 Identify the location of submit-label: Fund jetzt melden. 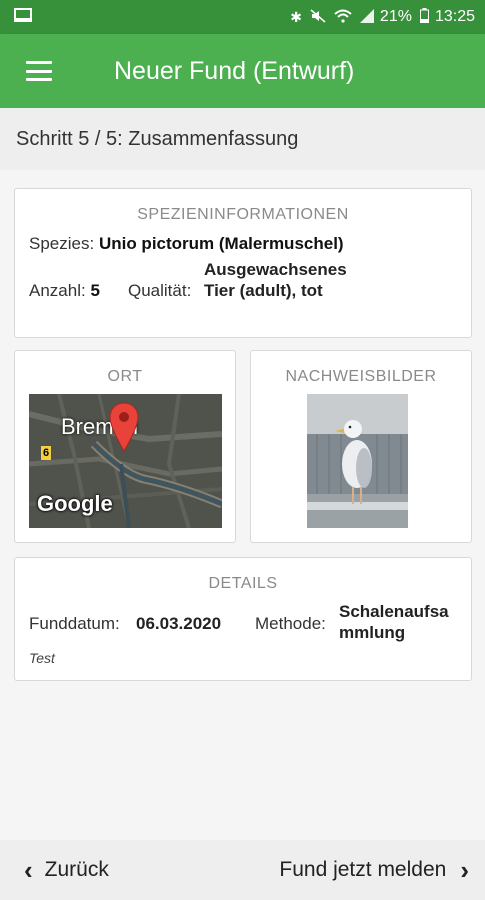
(363, 869).